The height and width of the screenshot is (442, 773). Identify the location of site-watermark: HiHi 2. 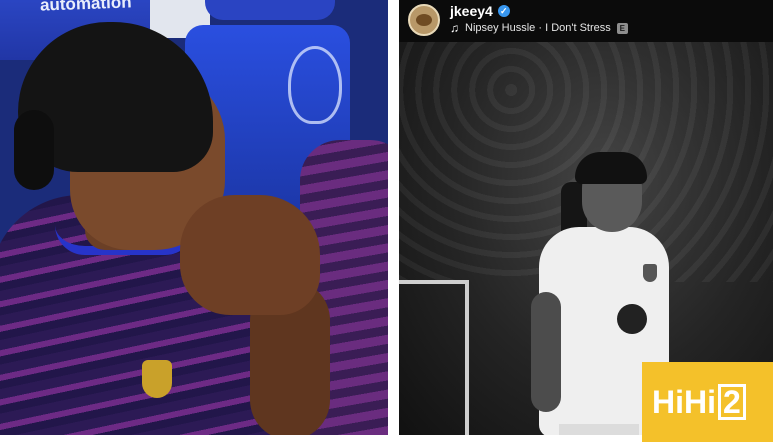
(707, 402).